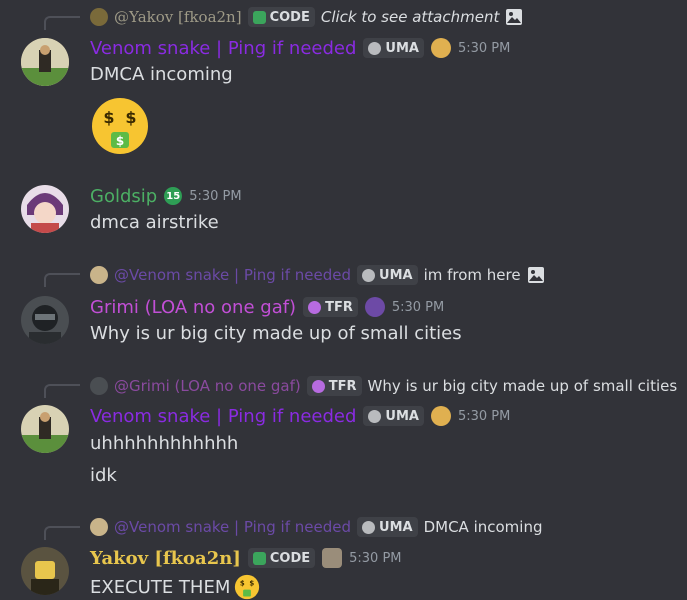 The image size is (687, 600). I want to click on message-header: Goldsip 15 5:30 PM, so click(166, 196).